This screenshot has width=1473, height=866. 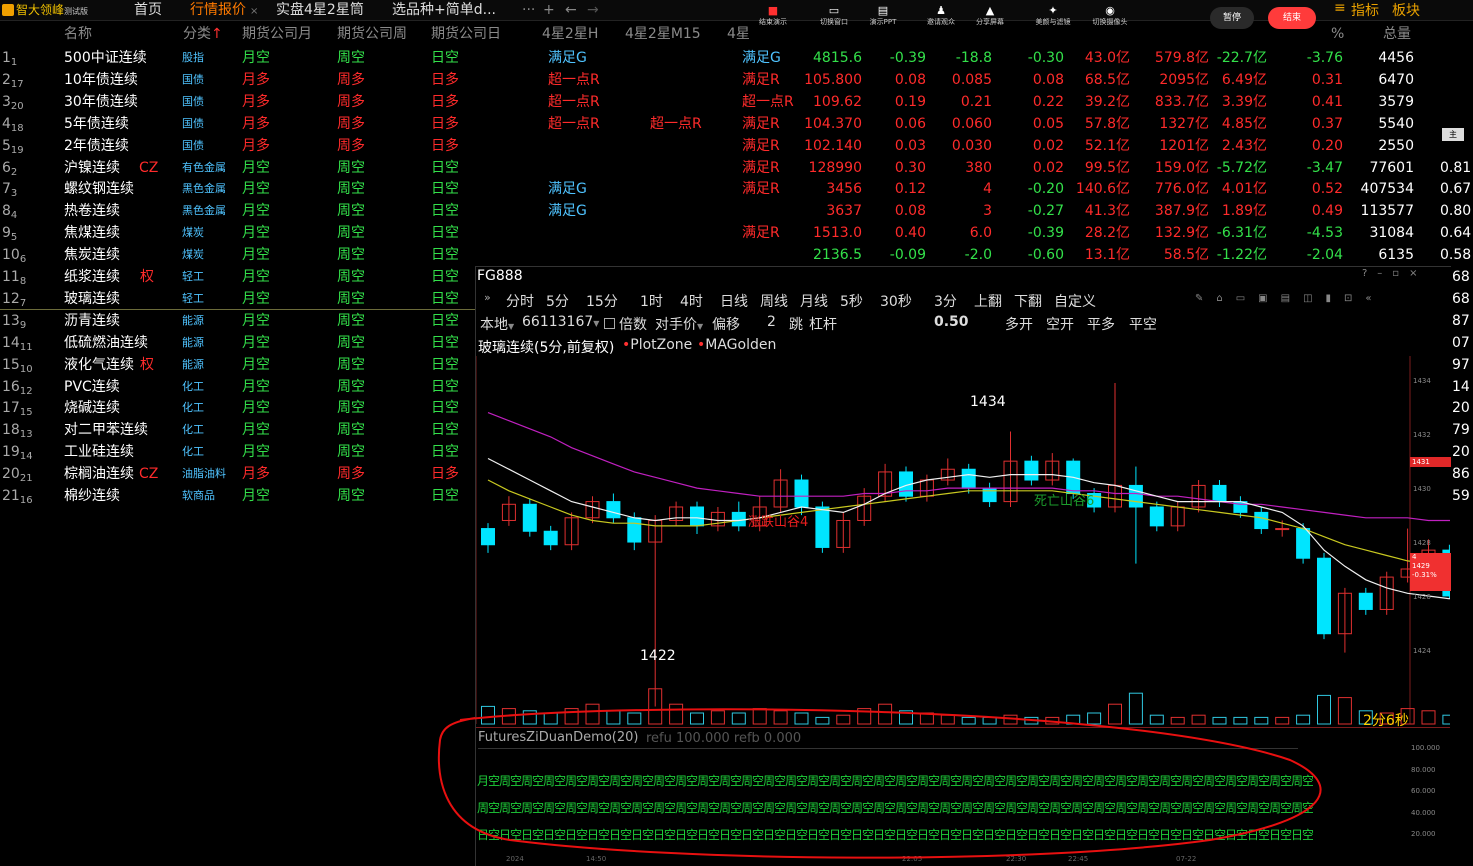 What do you see at coordinates (520, 301) in the screenshot?
I see `period-0: 分时` at bounding box center [520, 301].